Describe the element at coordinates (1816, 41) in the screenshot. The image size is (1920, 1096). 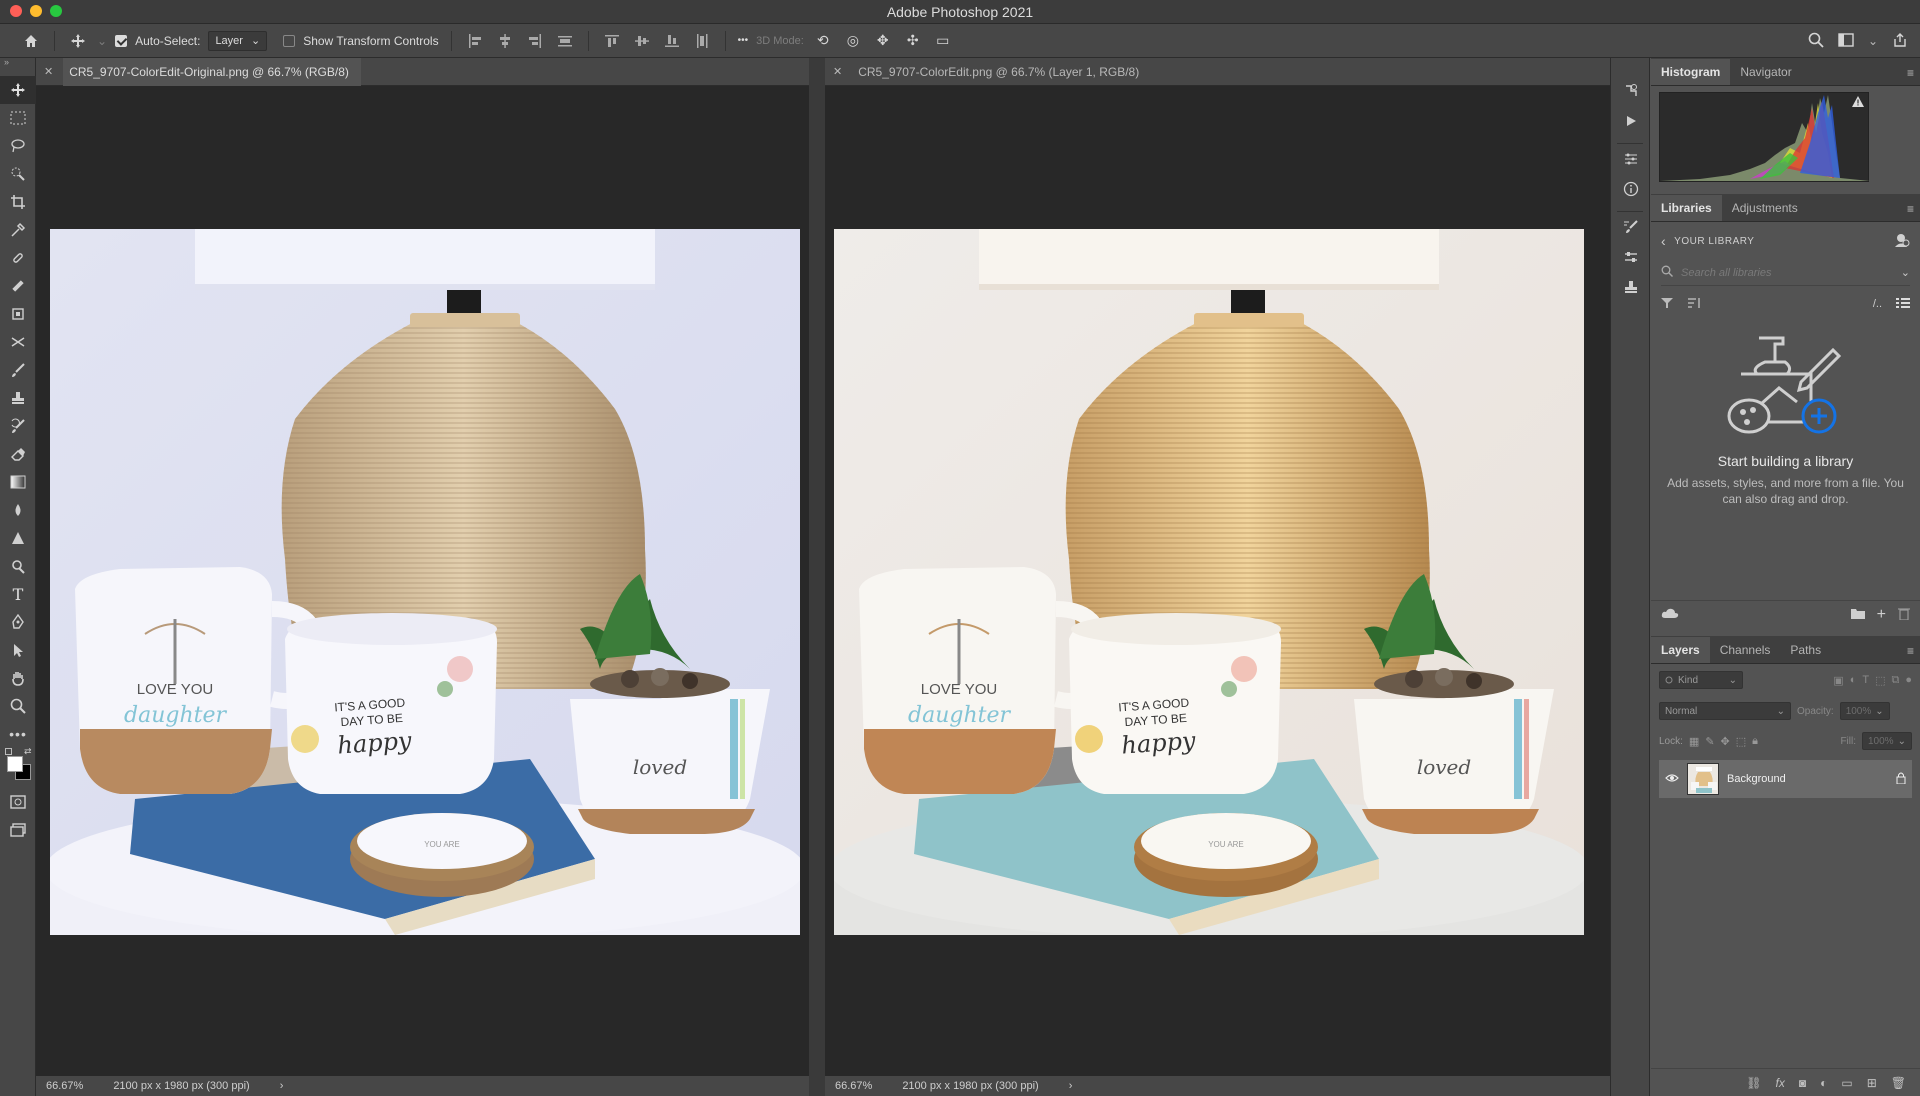
I see `search-icon` at that location.